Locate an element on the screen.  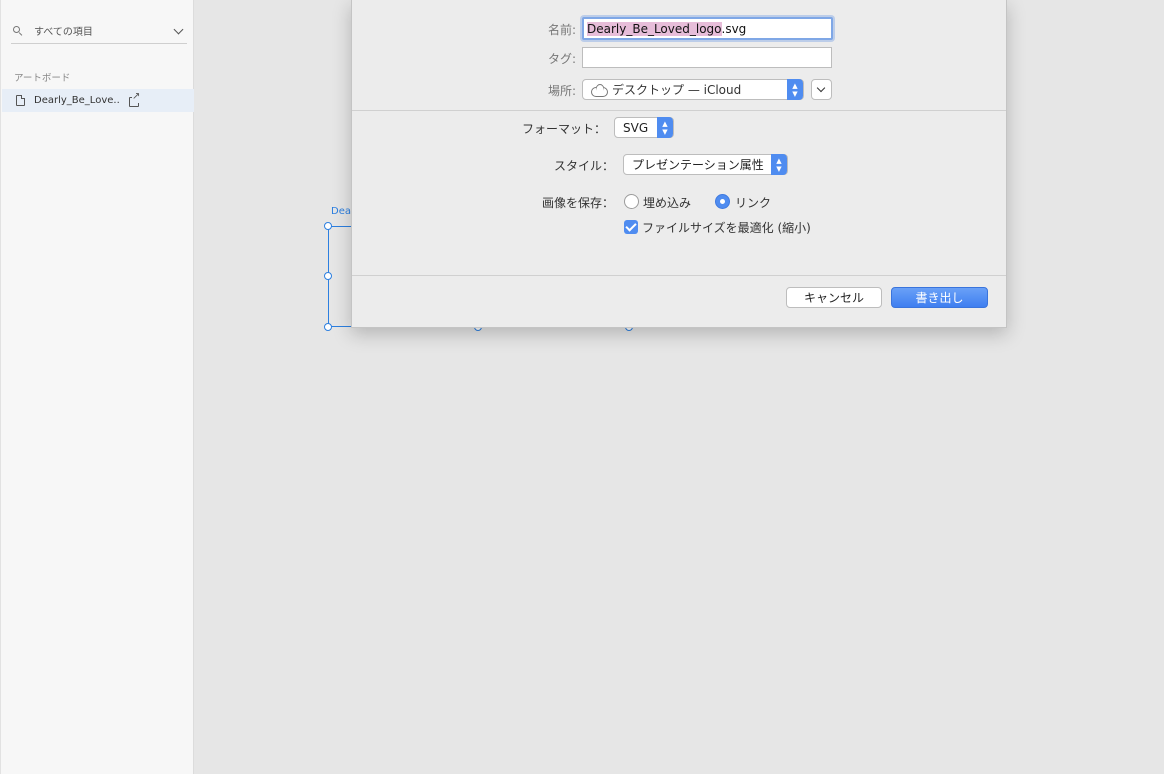
resize-handle-bottom-left is located at coordinates (328, 327).